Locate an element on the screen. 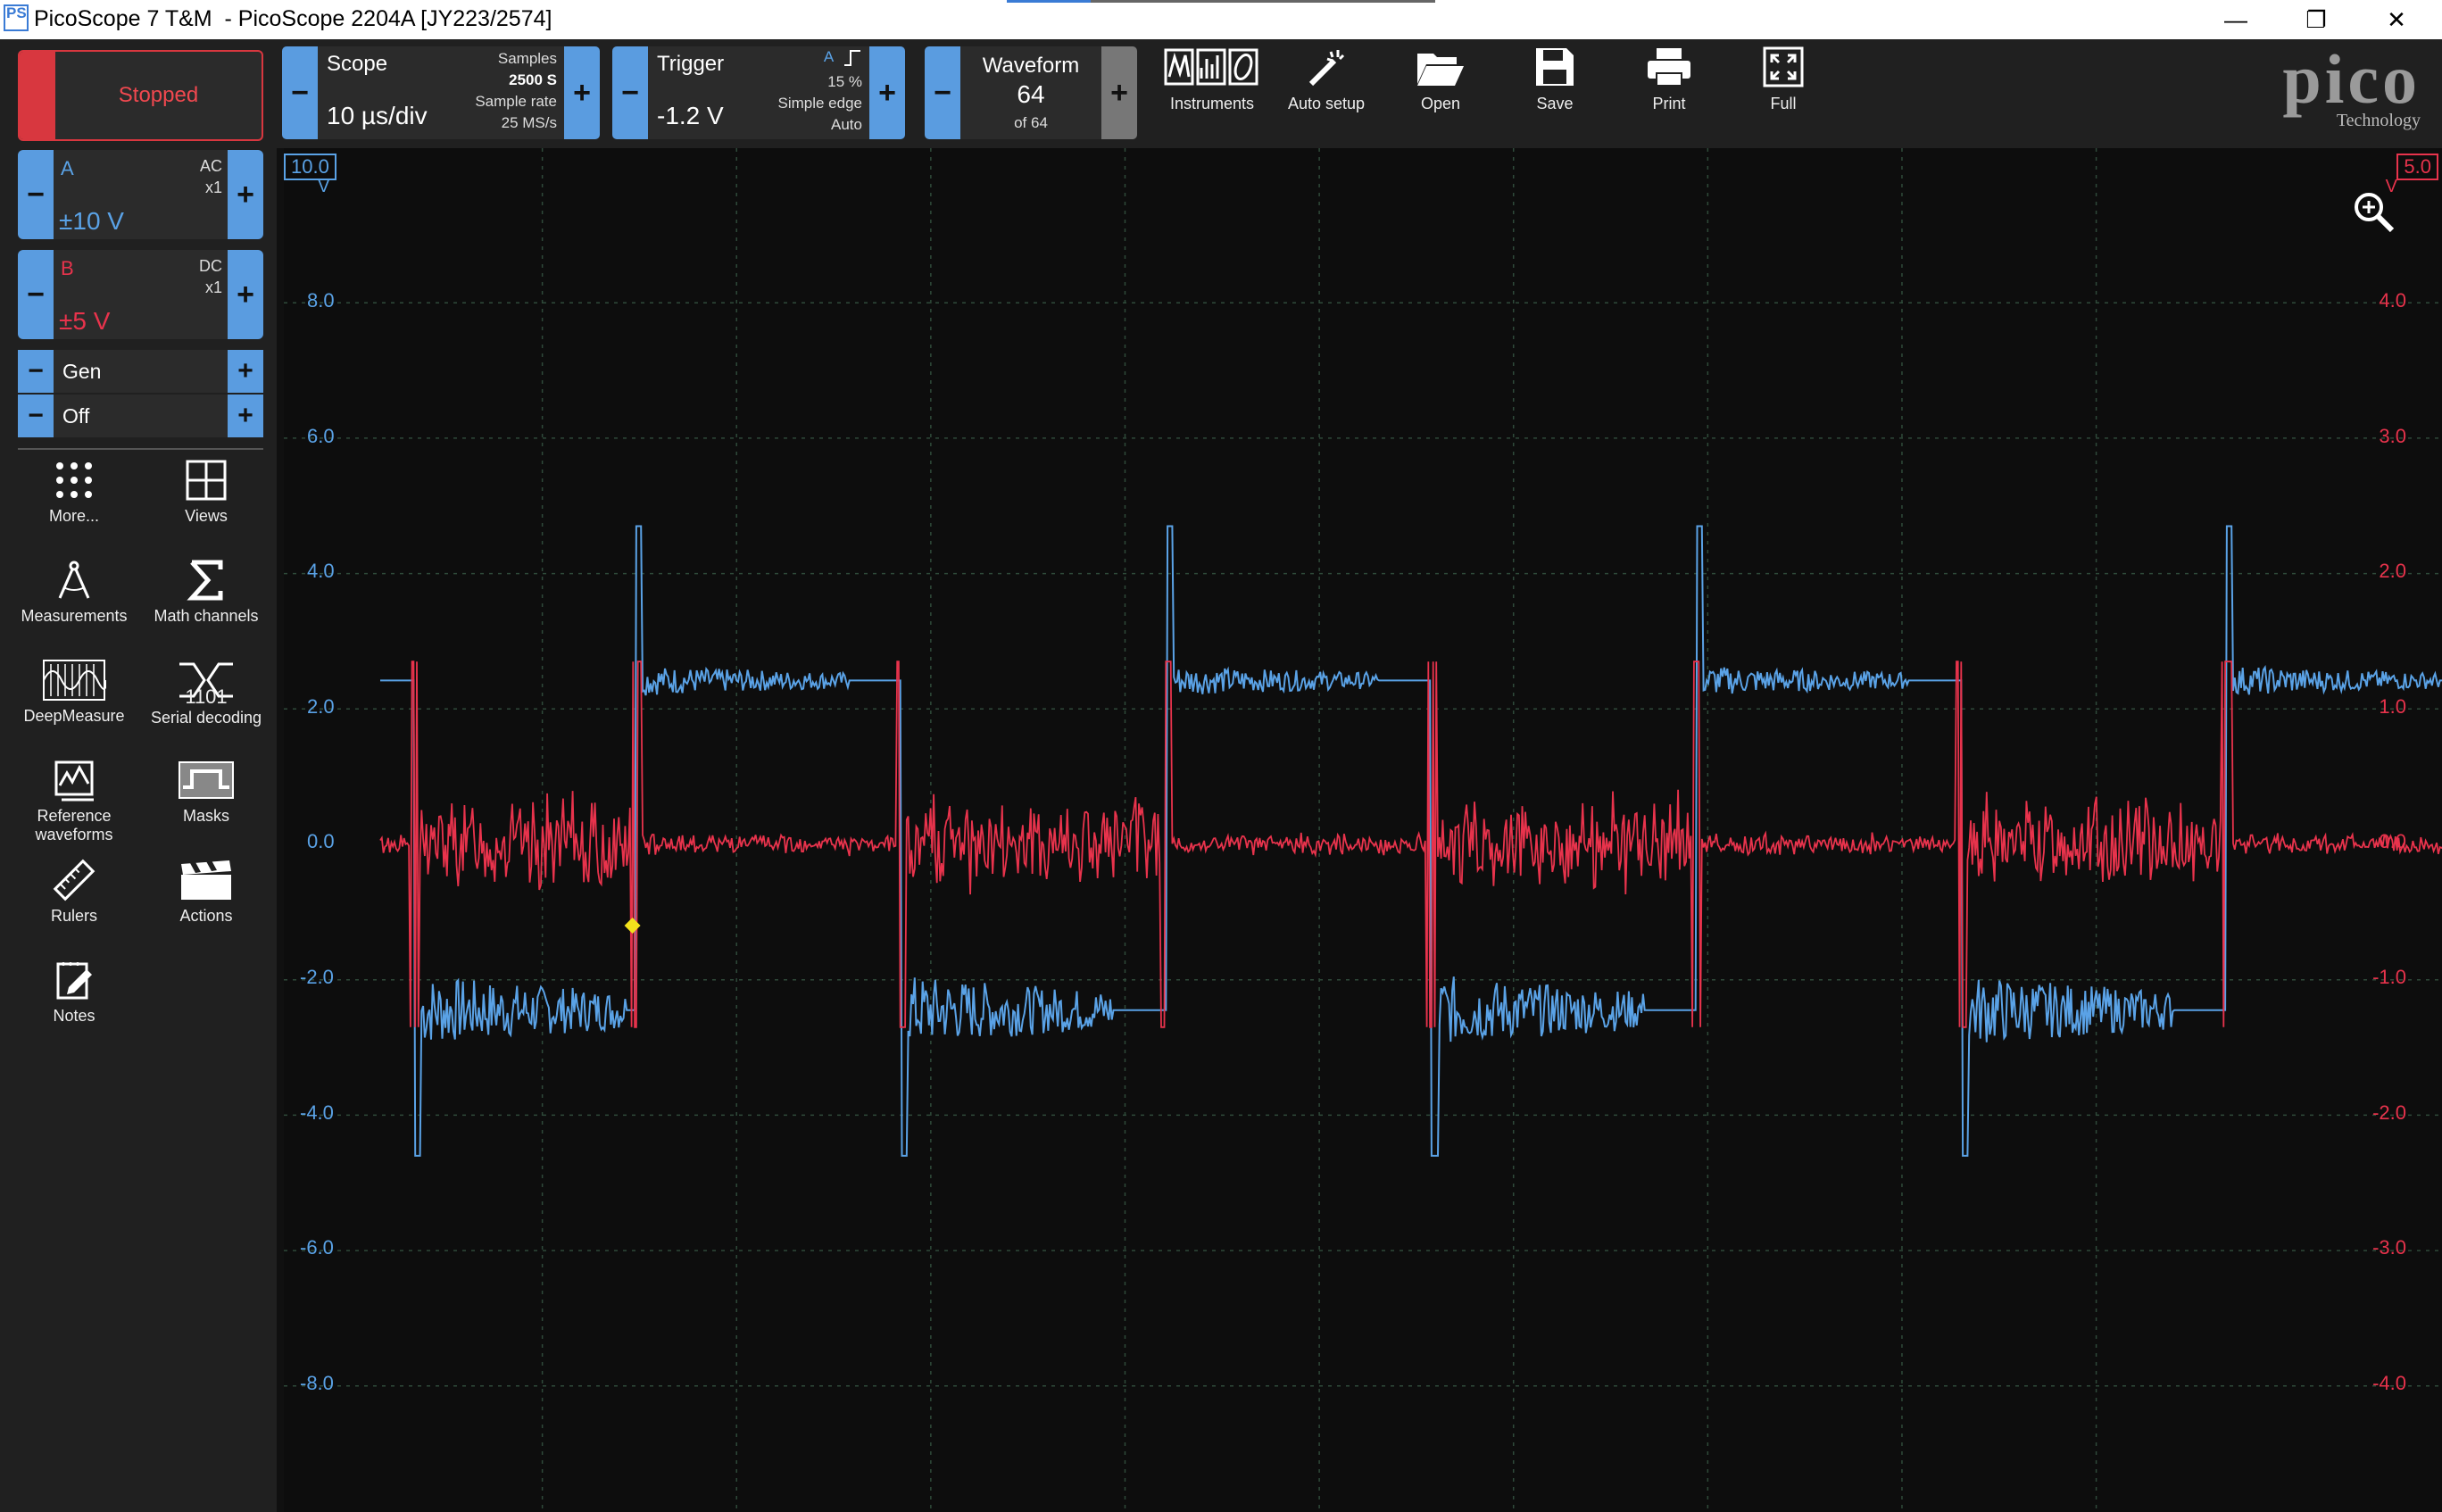  tool-measurements: Measurements is located at coordinates (74, 592).